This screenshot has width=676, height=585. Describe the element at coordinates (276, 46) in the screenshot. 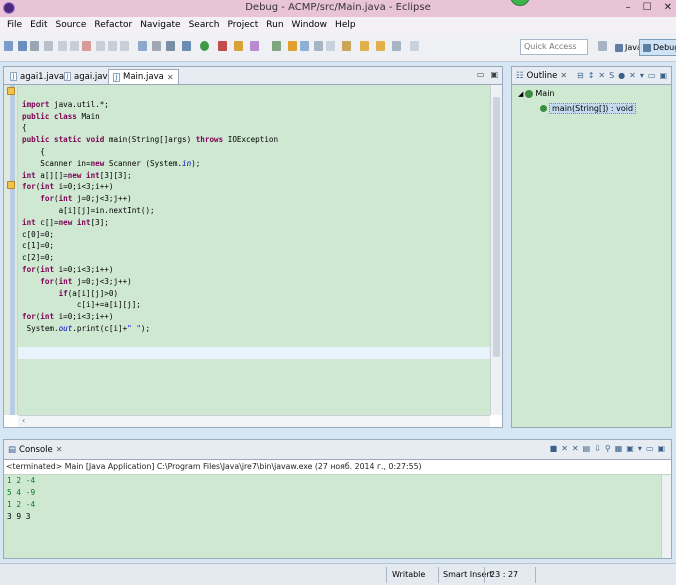

I see `open-type-icon` at that location.